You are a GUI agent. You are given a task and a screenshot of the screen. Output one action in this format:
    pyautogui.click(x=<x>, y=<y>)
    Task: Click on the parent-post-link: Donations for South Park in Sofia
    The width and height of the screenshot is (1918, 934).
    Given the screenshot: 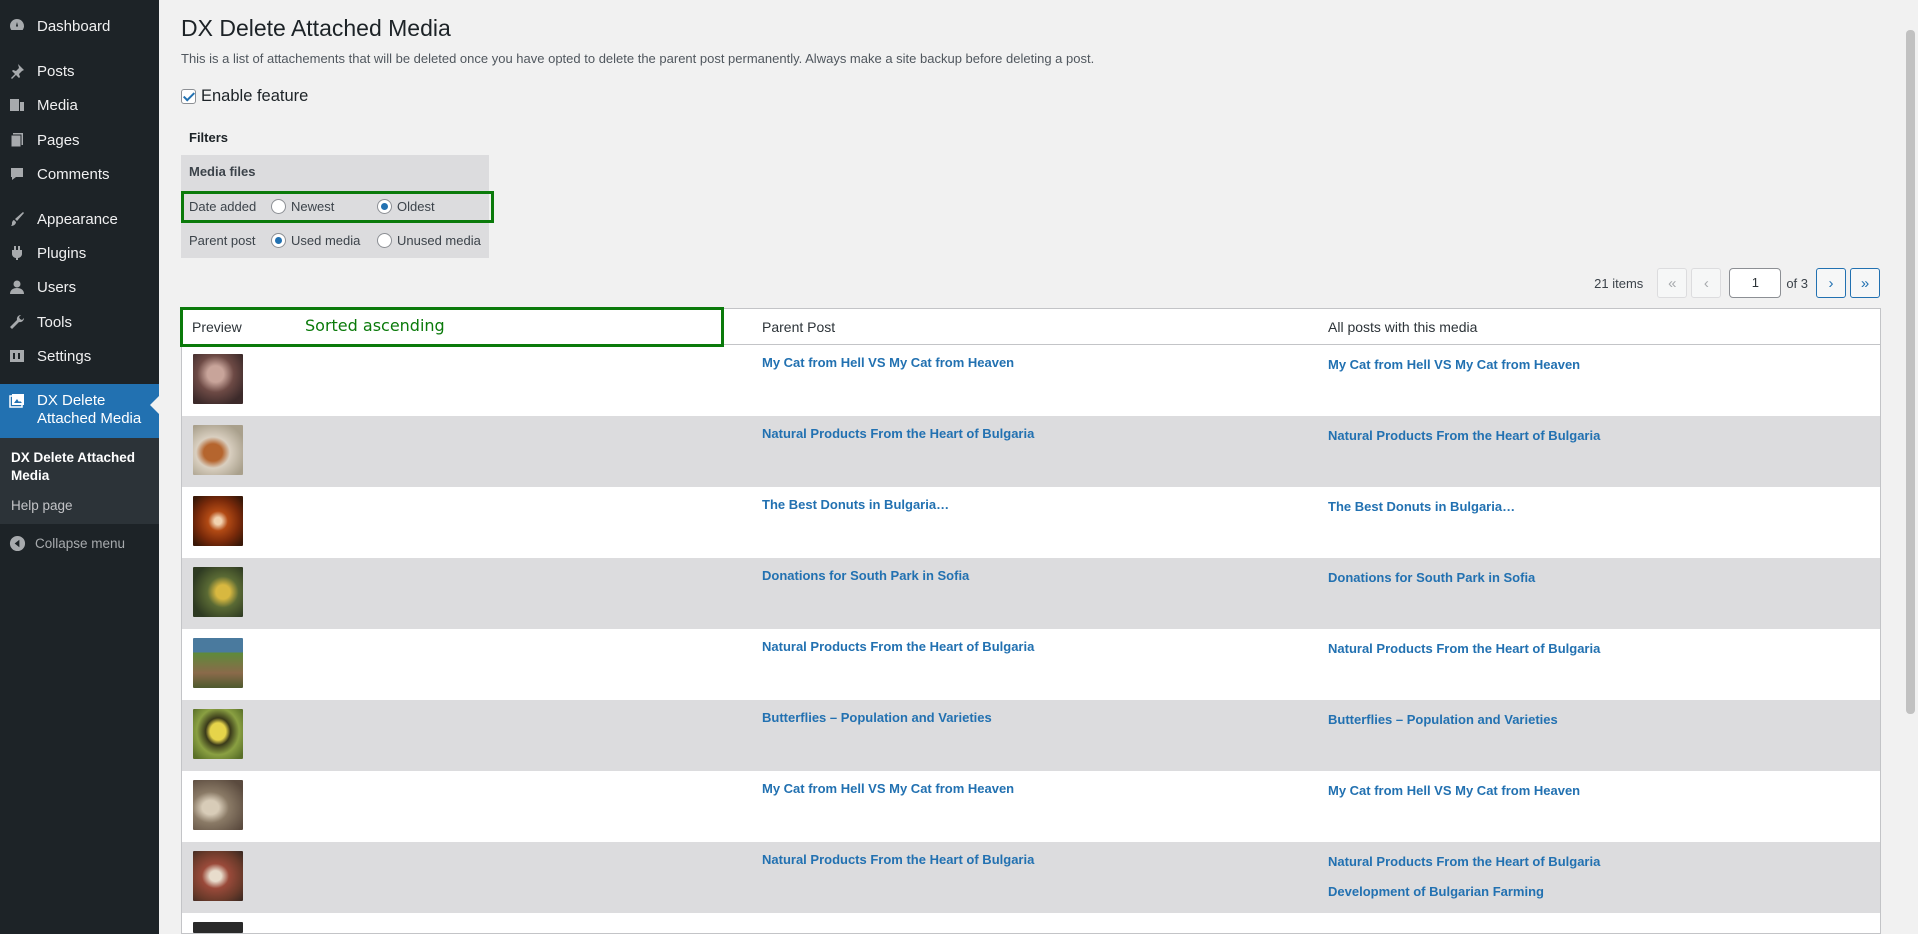 What is the action you would take?
    pyautogui.click(x=865, y=575)
    